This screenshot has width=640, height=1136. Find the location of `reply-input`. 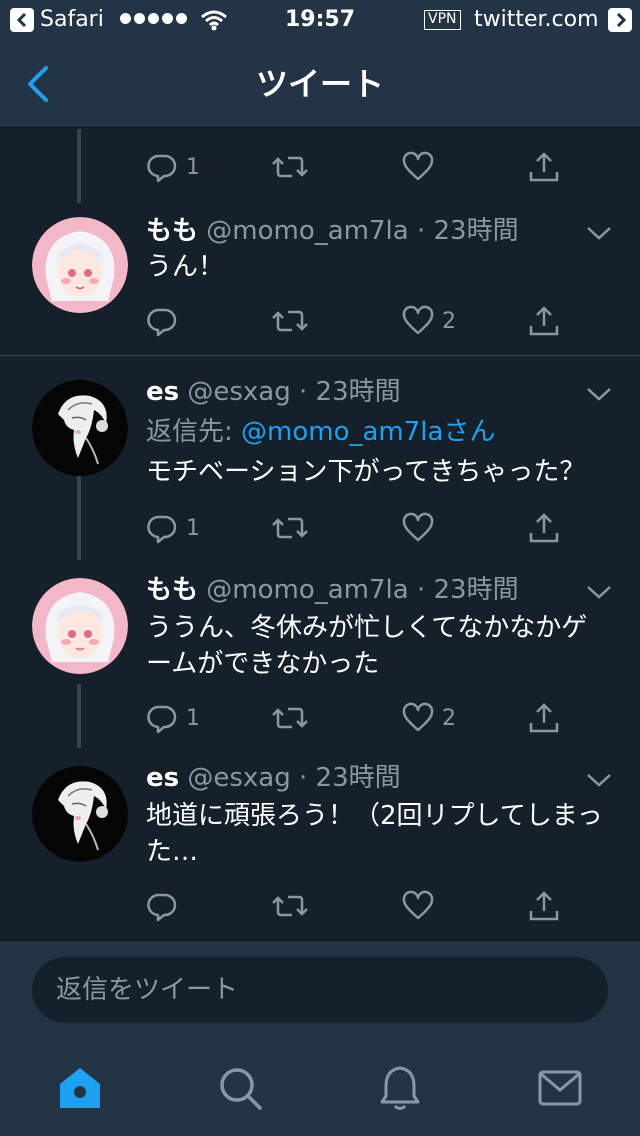

reply-input is located at coordinates (320, 990).